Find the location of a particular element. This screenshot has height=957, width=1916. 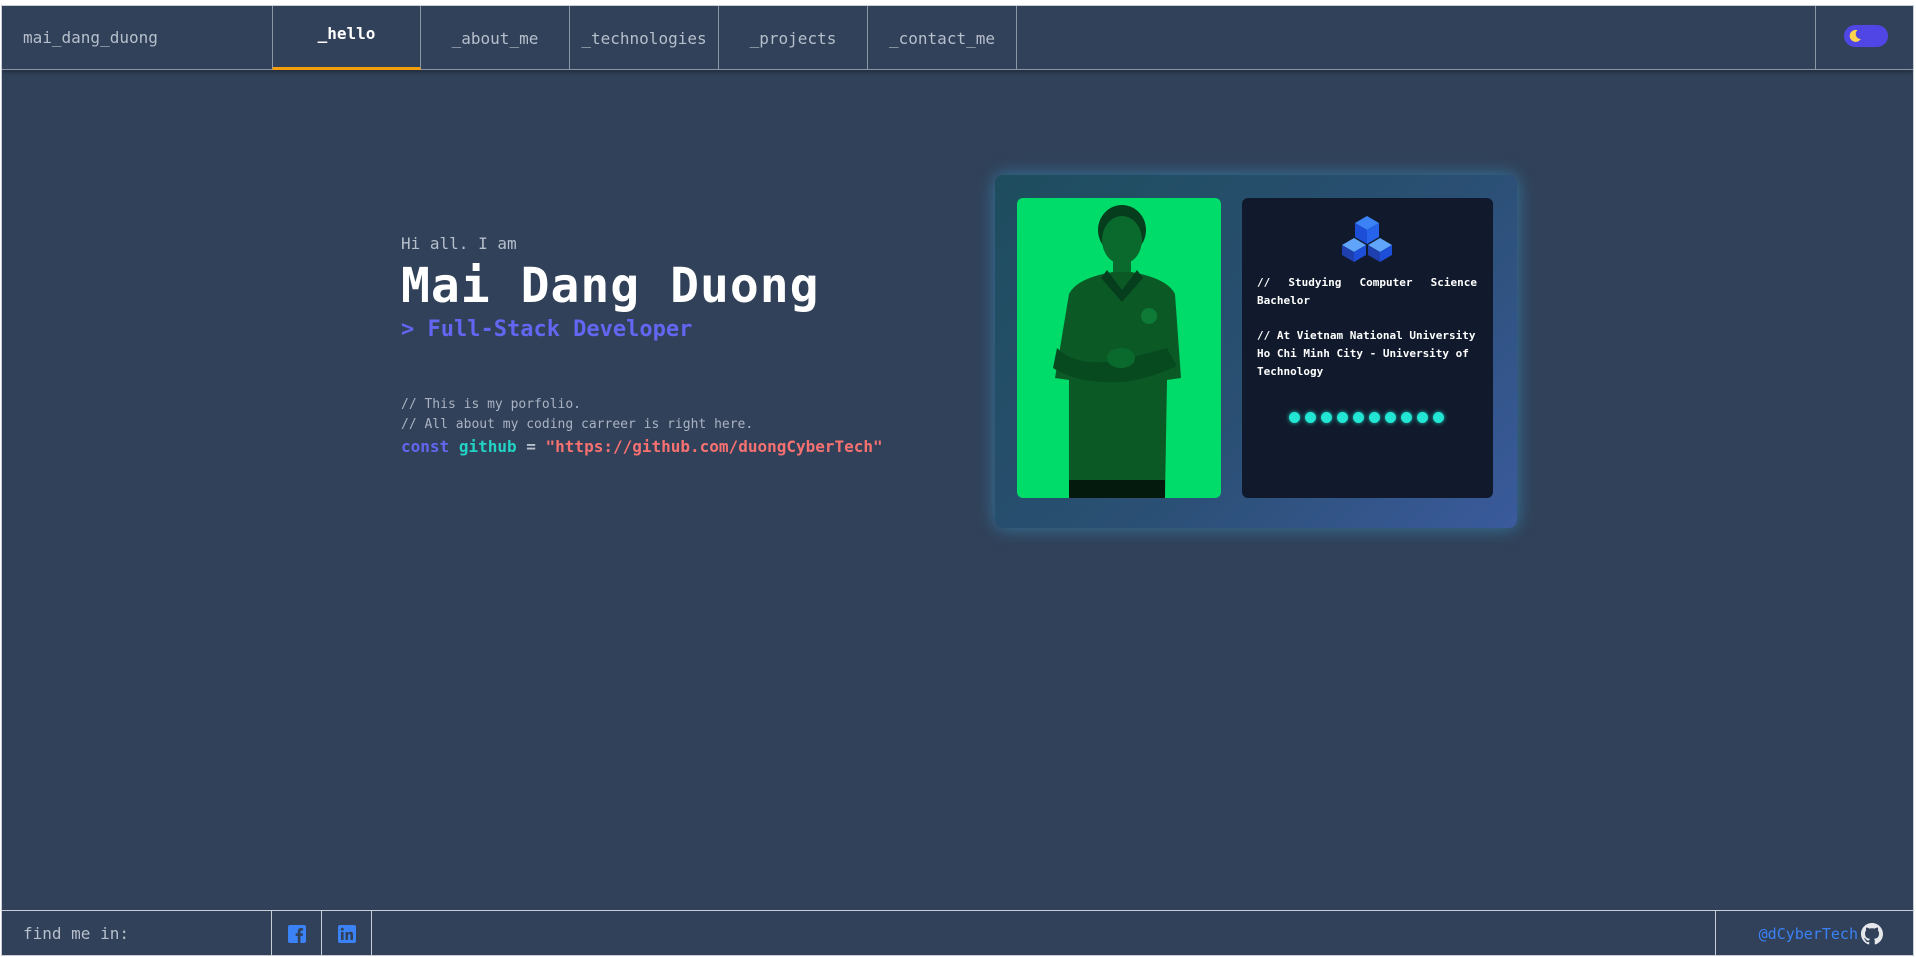

theme-toggle-cell is located at coordinates (1864, 38).